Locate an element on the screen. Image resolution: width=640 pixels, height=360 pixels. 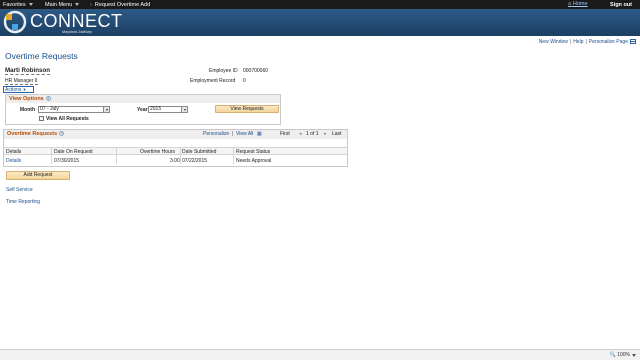
employee-name: Marti Robinson is located at coordinates (28, 71).